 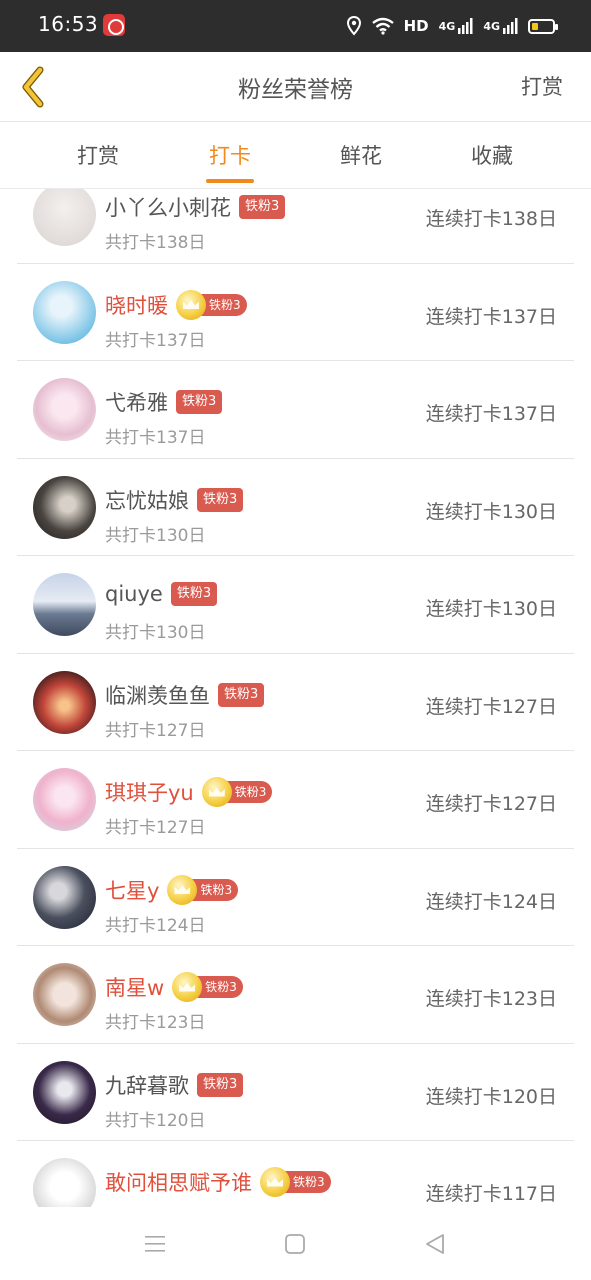 What do you see at coordinates (295, 226) in the screenshot?
I see `fan-row: 小丫么小刺花 铁粉3 共打卡138日 连续打卡138日` at bounding box center [295, 226].